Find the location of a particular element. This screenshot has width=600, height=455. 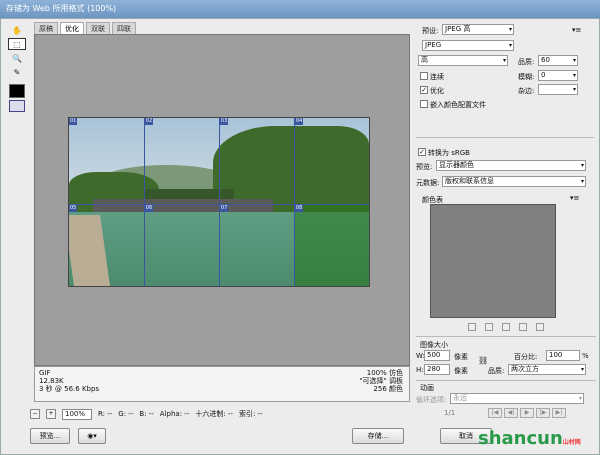

play-icon: ▶ is located at coordinates (527, 413).